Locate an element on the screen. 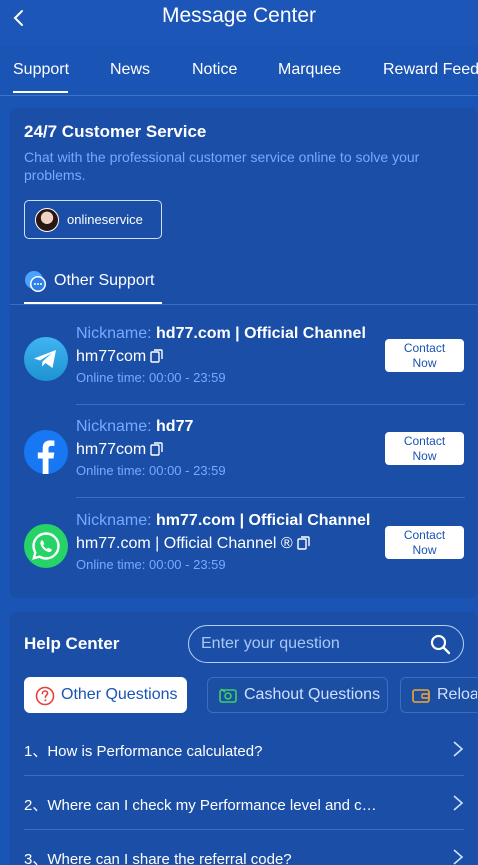 The height and width of the screenshot is (865, 478). online-service-label: onlineservice is located at coordinates (105, 219).